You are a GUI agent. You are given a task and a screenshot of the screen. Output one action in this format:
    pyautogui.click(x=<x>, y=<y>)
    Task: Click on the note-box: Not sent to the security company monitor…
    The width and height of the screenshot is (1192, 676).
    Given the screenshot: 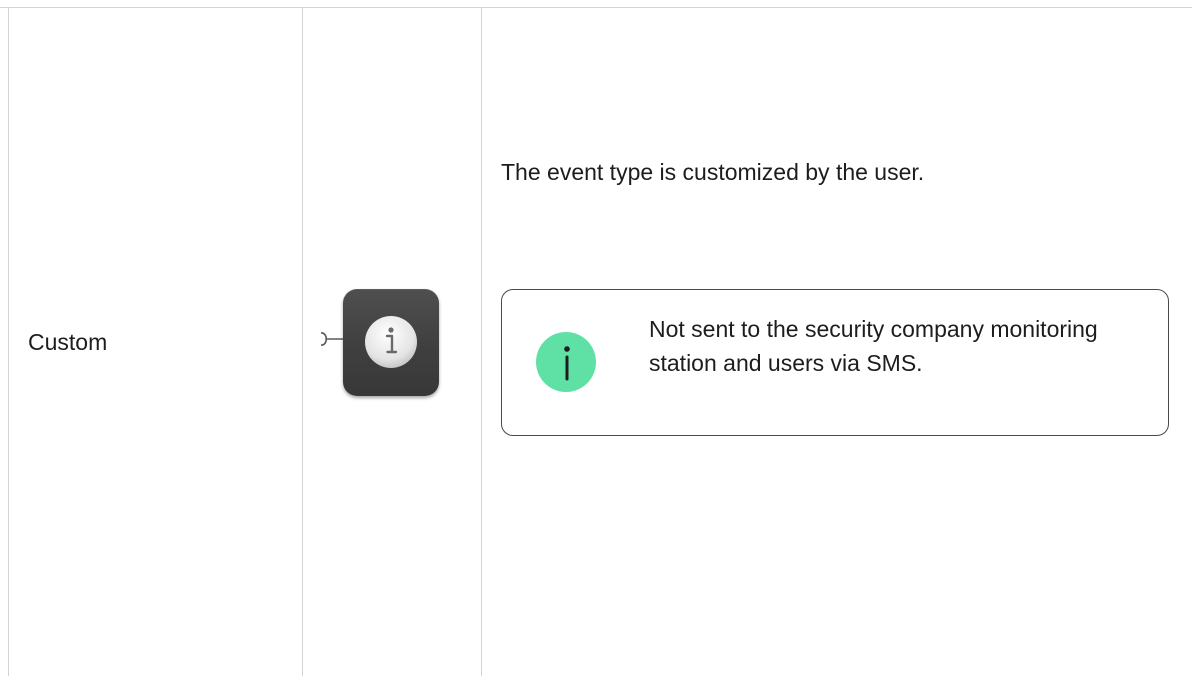 What is the action you would take?
    pyautogui.click(x=835, y=362)
    